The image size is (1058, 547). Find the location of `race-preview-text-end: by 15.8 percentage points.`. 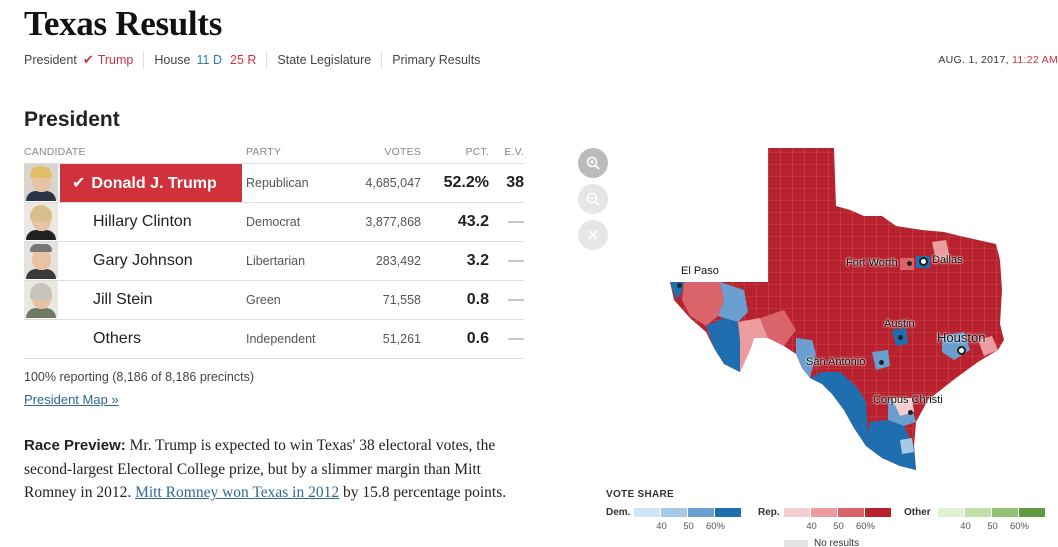

race-preview-text-end: by 15.8 percentage points. is located at coordinates (423, 492).